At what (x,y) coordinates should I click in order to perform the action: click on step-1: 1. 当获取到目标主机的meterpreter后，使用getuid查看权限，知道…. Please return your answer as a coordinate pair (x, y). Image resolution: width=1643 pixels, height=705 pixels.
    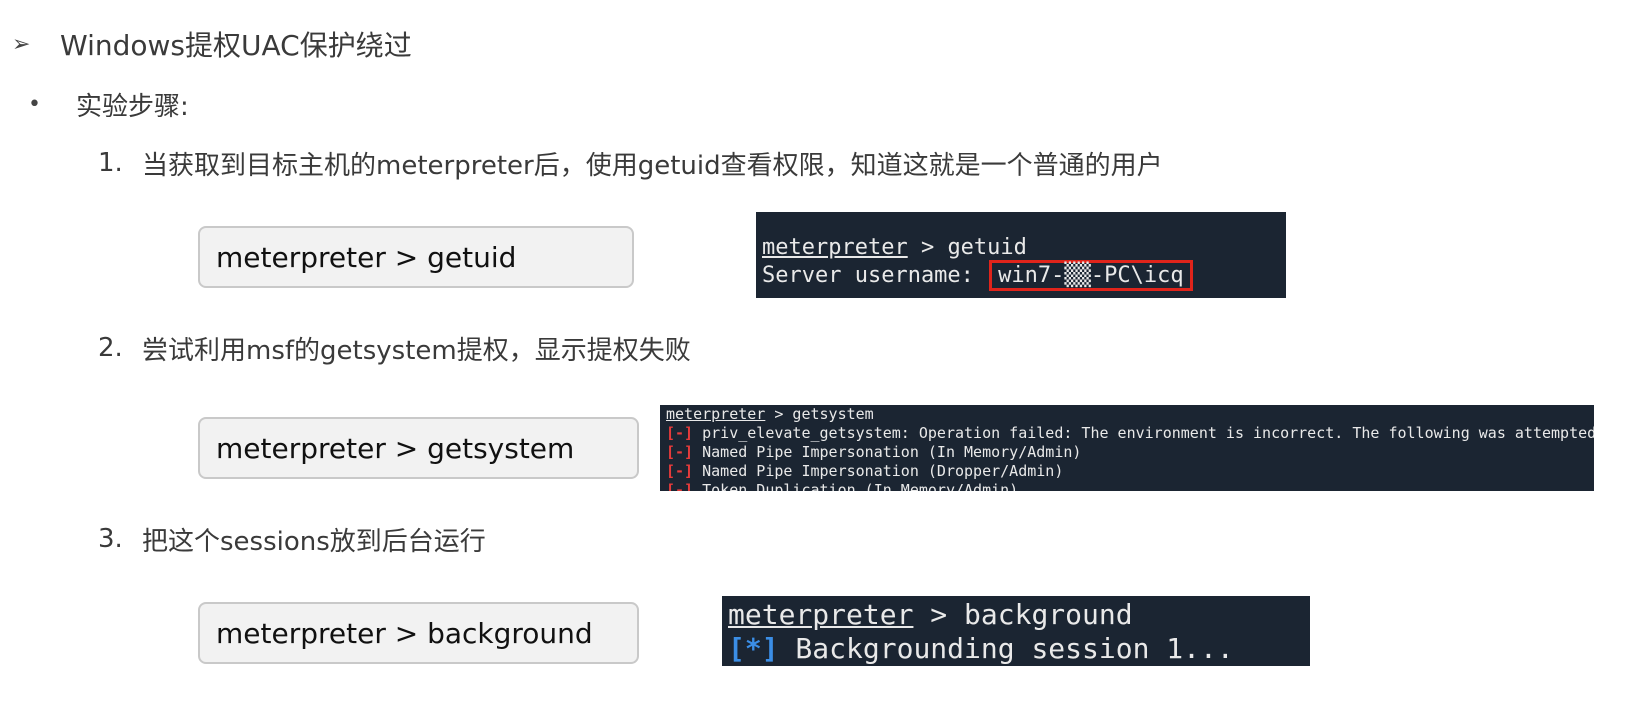
    Looking at the image, I should click on (630, 163).